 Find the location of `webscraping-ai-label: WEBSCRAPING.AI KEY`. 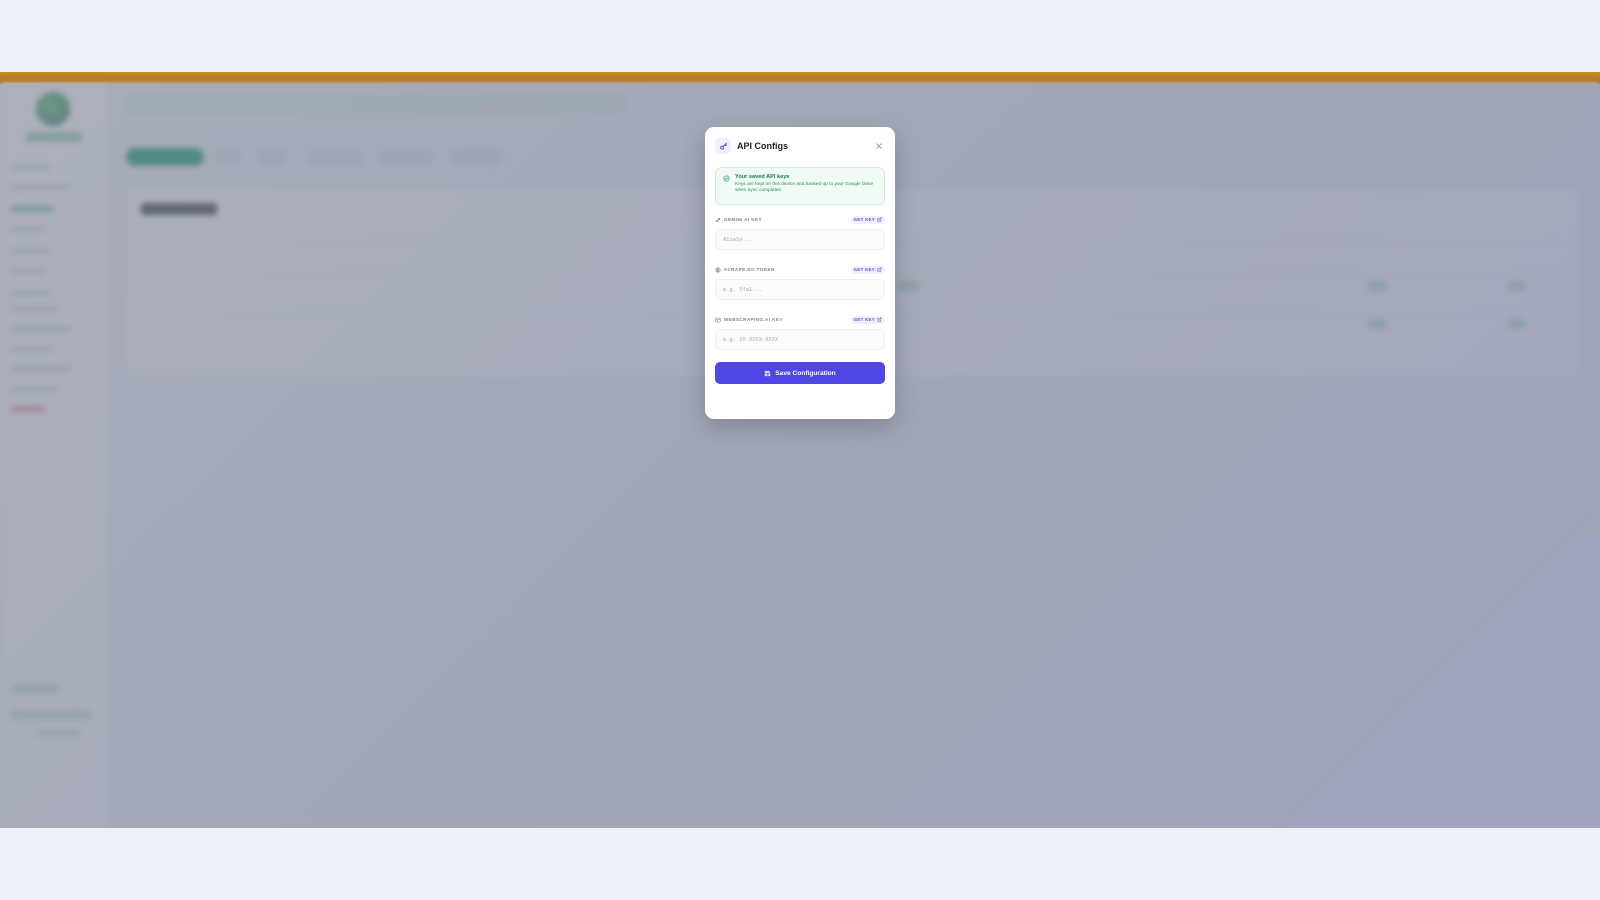

webscraping-ai-label: WEBSCRAPING.AI KEY is located at coordinates (753, 319).